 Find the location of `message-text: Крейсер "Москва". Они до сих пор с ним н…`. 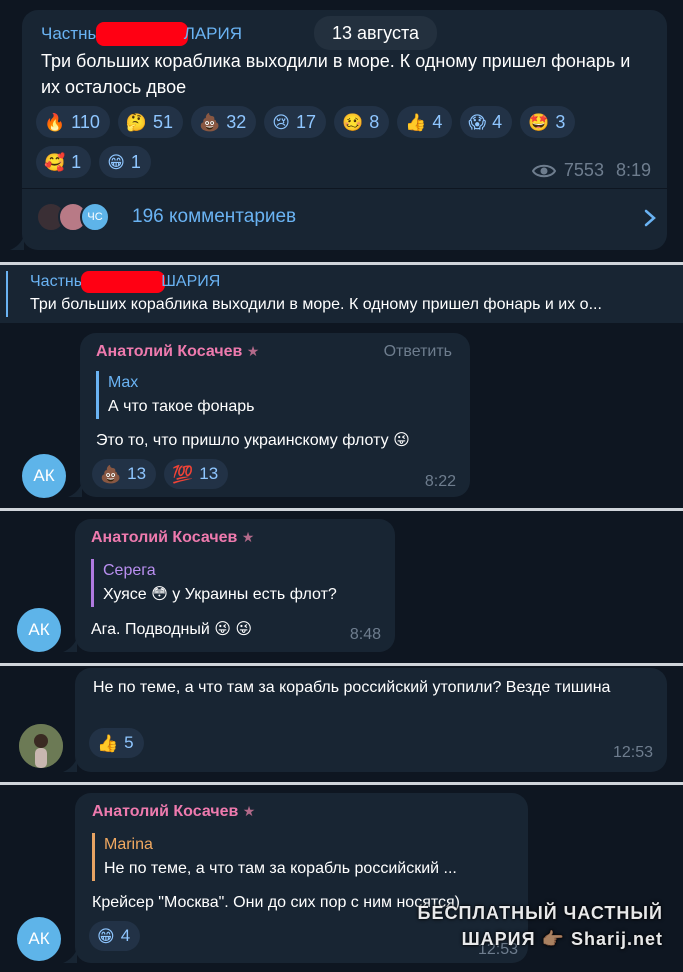

message-text: Крейсер "Москва". Они до сих пор с ним н… is located at coordinates (276, 902).